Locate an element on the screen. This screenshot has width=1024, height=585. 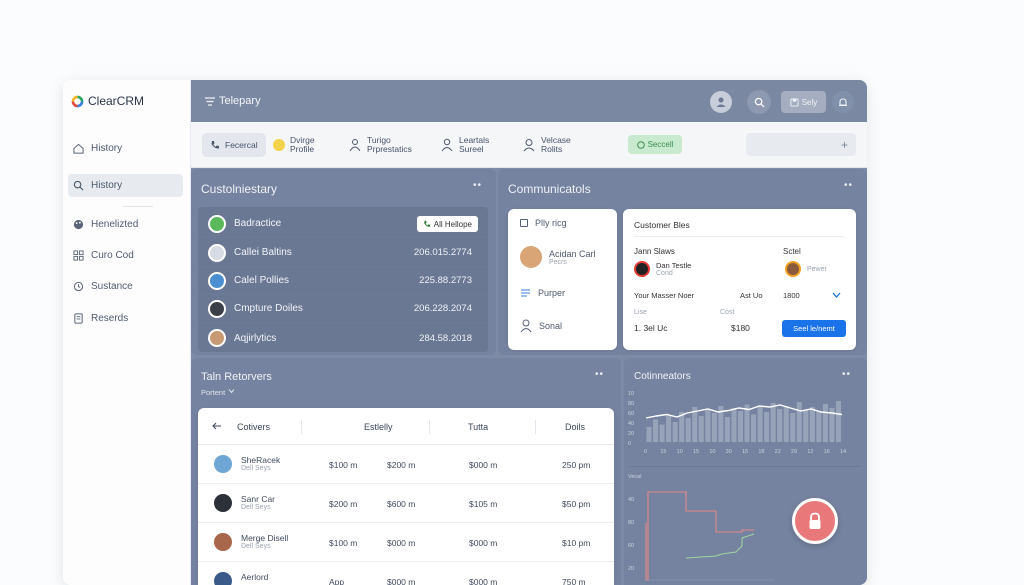
comm-item-label: Sonal is located at coordinates (551, 326).